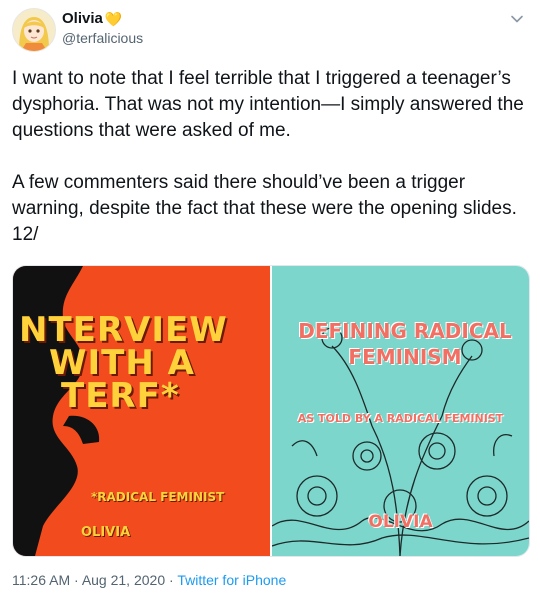 This screenshot has width=540, height=599. What do you see at coordinates (400, 522) in the screenshot?
I see `slide-right-author: OLIVIA` at bounding box center [400, 522].